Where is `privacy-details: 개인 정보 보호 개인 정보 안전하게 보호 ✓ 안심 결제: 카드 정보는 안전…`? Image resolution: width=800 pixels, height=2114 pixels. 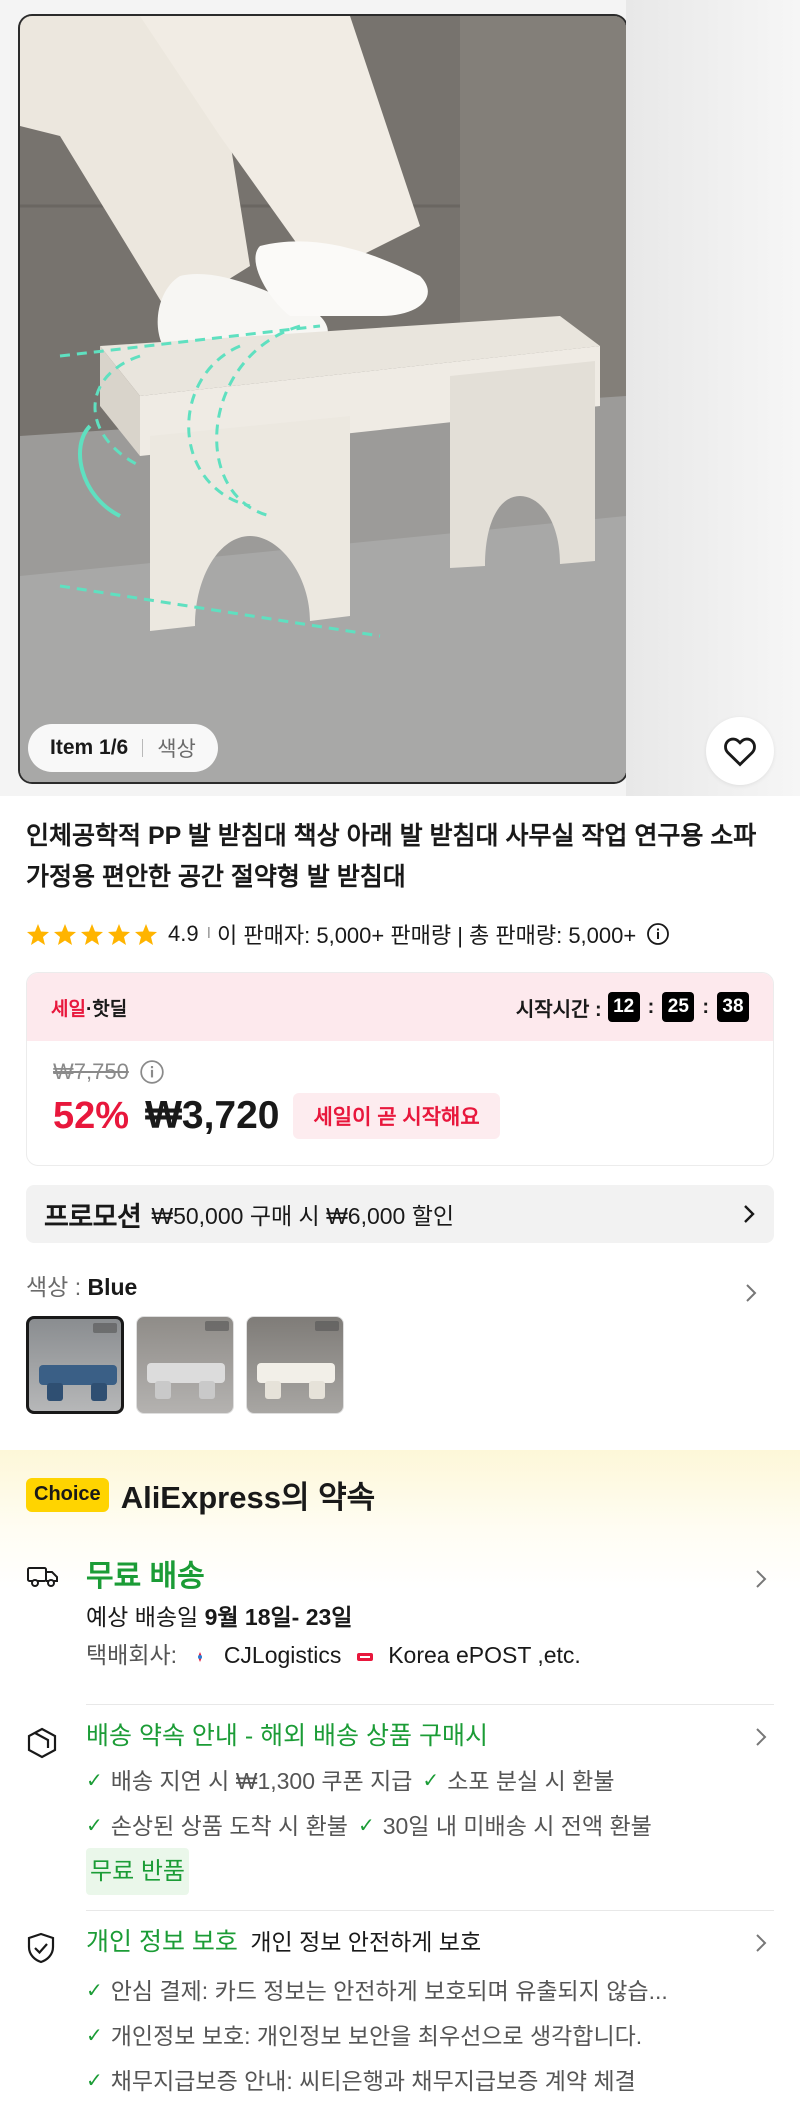 privacy-details: 개인 정보 보호 개인 정보 안전하게 보호 ✓ 안심 결제: 카드 정보는 안전… is located at coordinates (430, 2011).